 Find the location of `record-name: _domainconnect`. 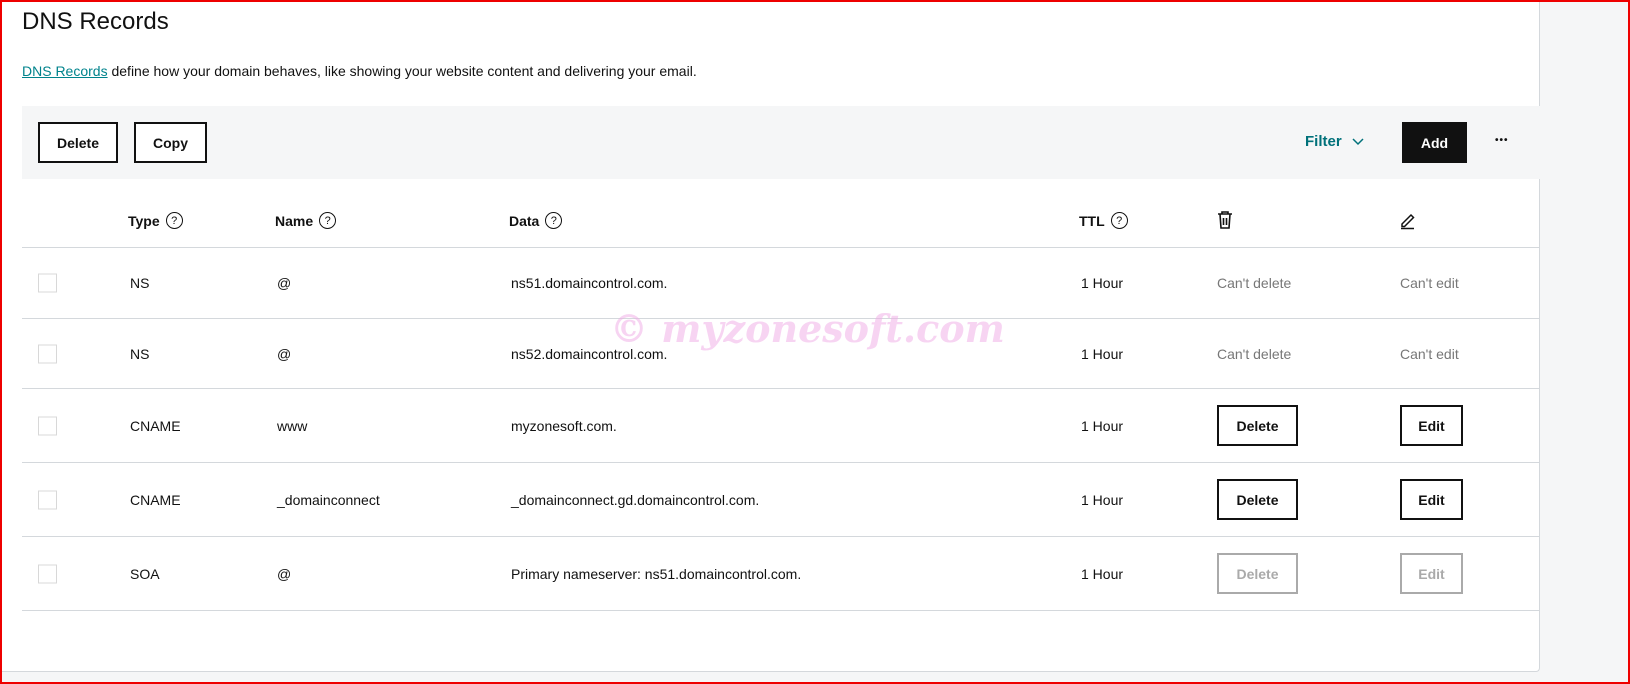

record-name: _domainconnect is located at coordinates (328, 499).